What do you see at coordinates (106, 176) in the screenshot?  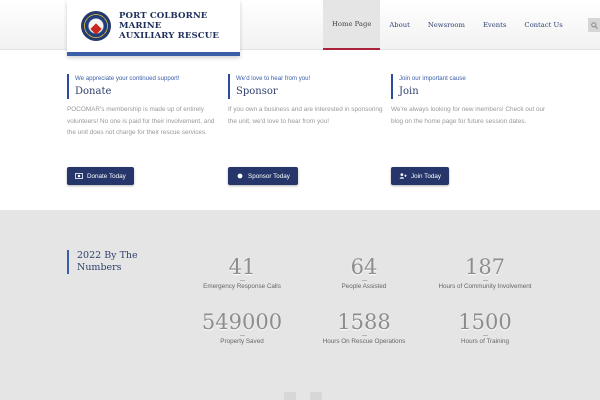 I see `donate-today-label: Donate Today` at bounding box center [106, 176].